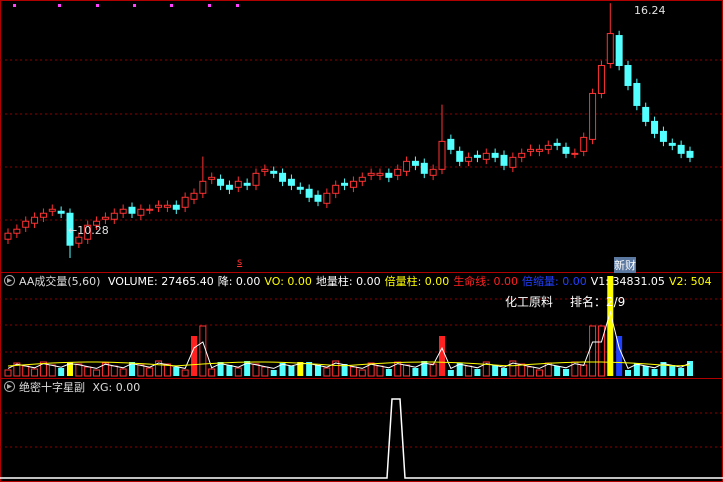 This screenshot has width=723, height=482. What do you see at coordinates (529, 302) in the screenshot?
I see `industry-label: 化工原料` at bounding box center [529, 302].